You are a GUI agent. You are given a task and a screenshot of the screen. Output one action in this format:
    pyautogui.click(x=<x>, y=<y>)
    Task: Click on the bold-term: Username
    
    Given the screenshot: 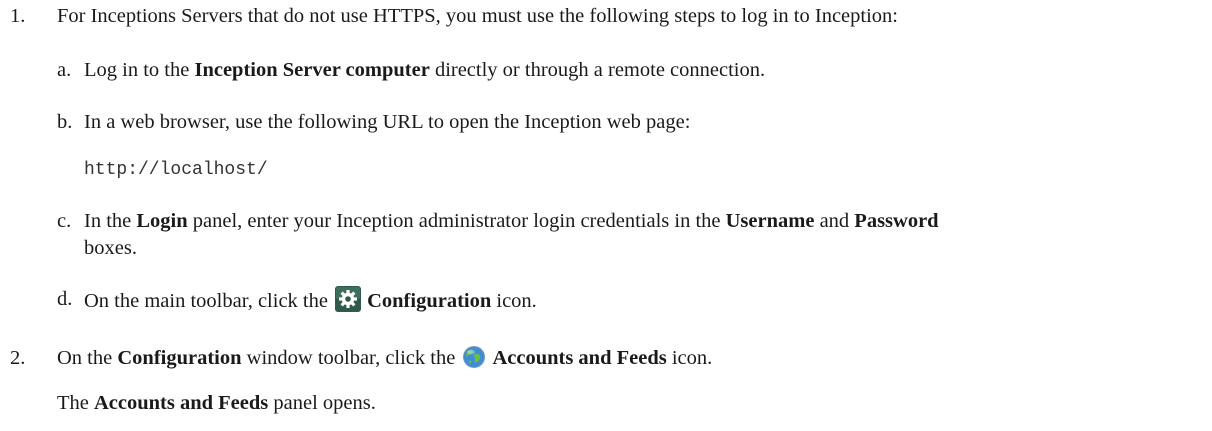 What is the action you would take?
    pyautogui.click(x=770, y=221)
    